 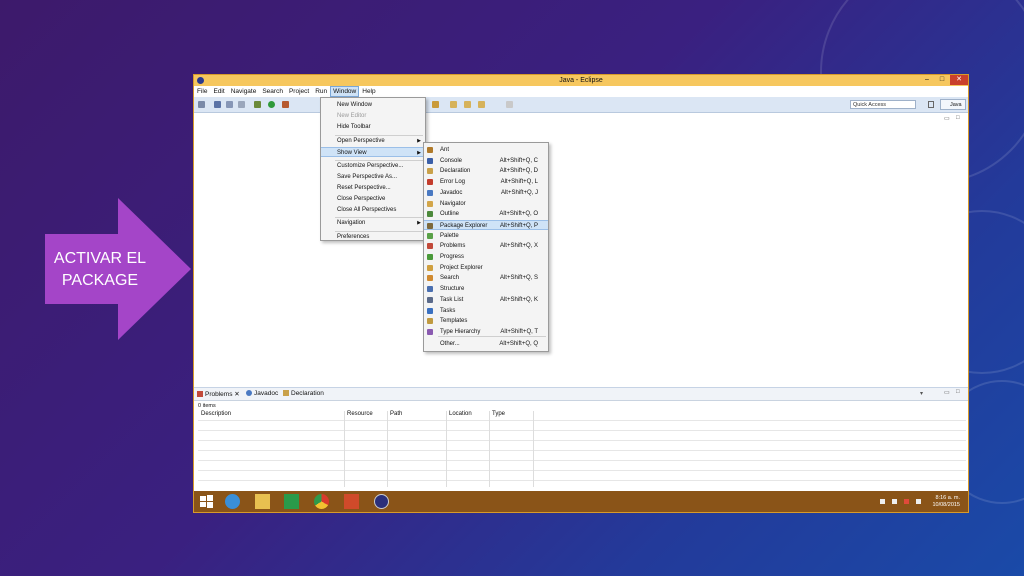 What do you see at coordinates (464, 225) in the screenshot?
I see `menu-item-label: Package Explorer` at bounding box center [464, 225].